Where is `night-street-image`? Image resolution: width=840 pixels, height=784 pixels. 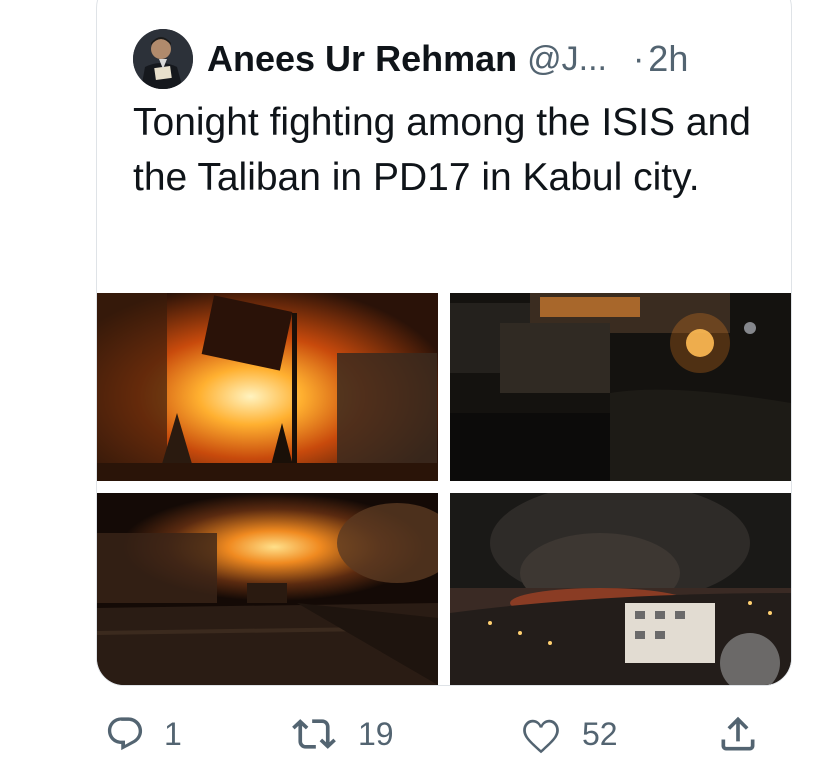 night-street-image is located at coordinates (620, 387).